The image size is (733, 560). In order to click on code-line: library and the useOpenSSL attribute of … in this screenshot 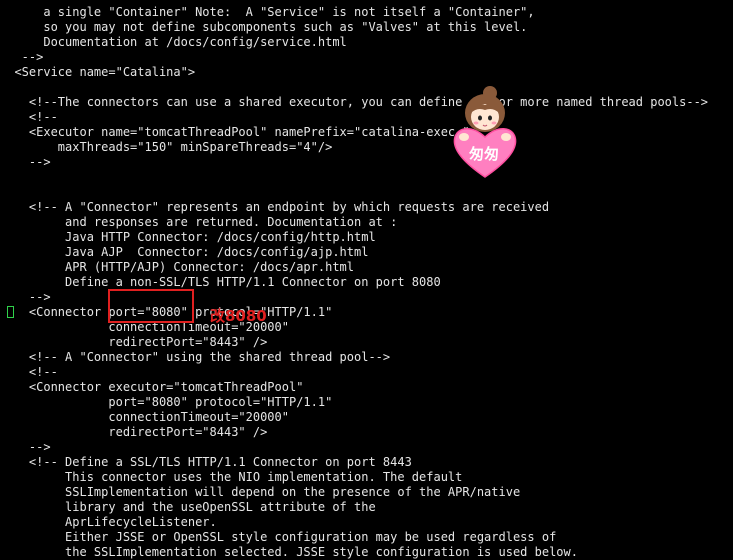, I will do `click(188, 507)`.